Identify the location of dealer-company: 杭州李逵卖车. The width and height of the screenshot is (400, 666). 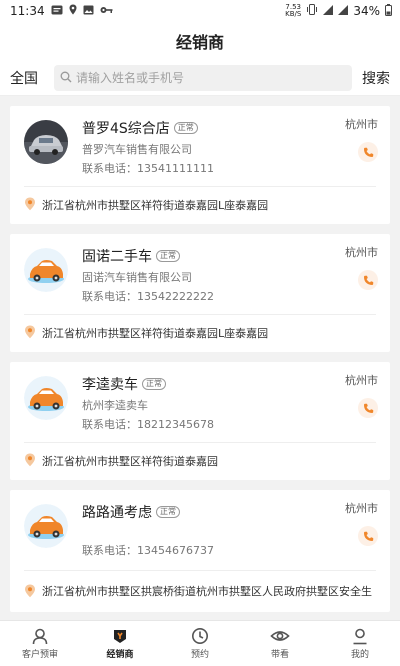
(115, 405).